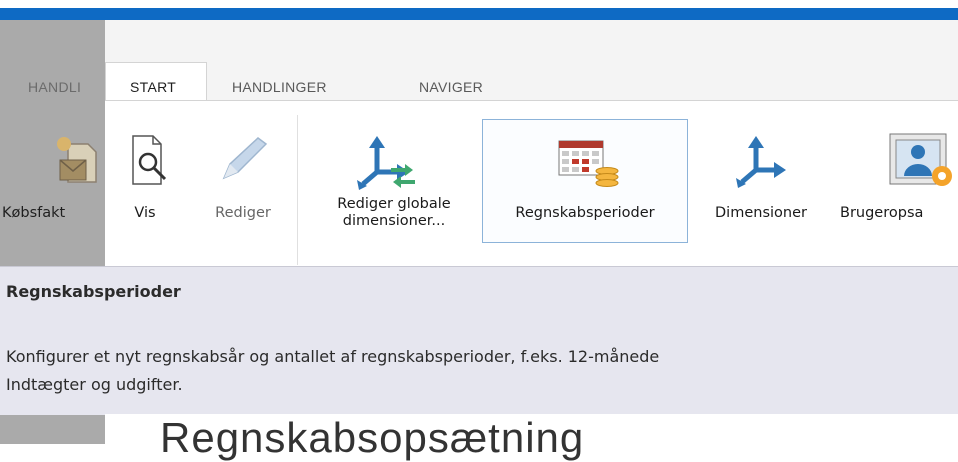 The height and width of the screenshot is (462, 958). What do you see at coordinates (297, 190) in the screenshot?
I see `ribbon-group-divider` at bounding box center [297, 190].